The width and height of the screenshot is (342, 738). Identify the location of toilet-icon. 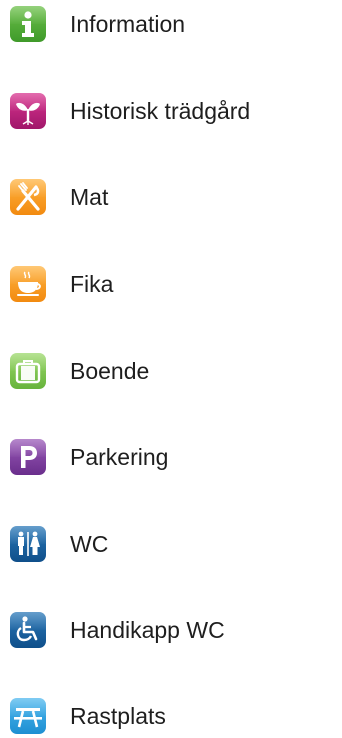
(28, 544).